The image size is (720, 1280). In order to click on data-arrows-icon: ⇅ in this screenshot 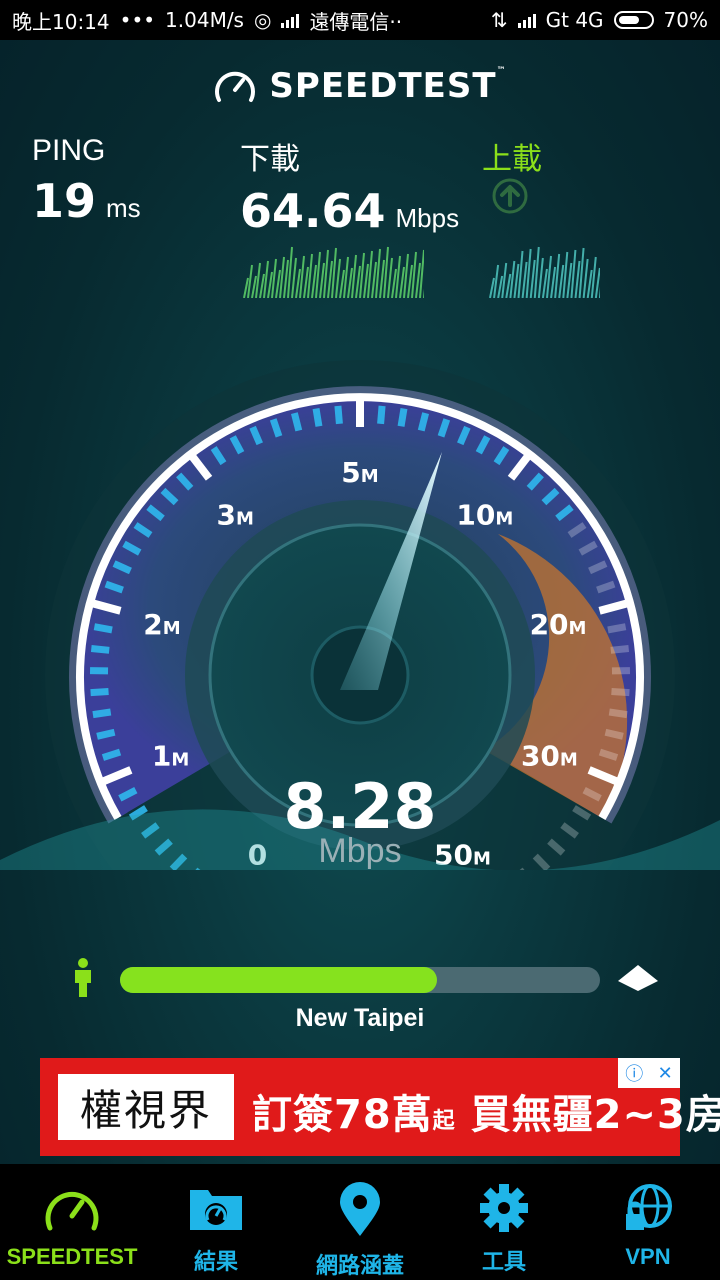, I will do `click(499, 20)`.